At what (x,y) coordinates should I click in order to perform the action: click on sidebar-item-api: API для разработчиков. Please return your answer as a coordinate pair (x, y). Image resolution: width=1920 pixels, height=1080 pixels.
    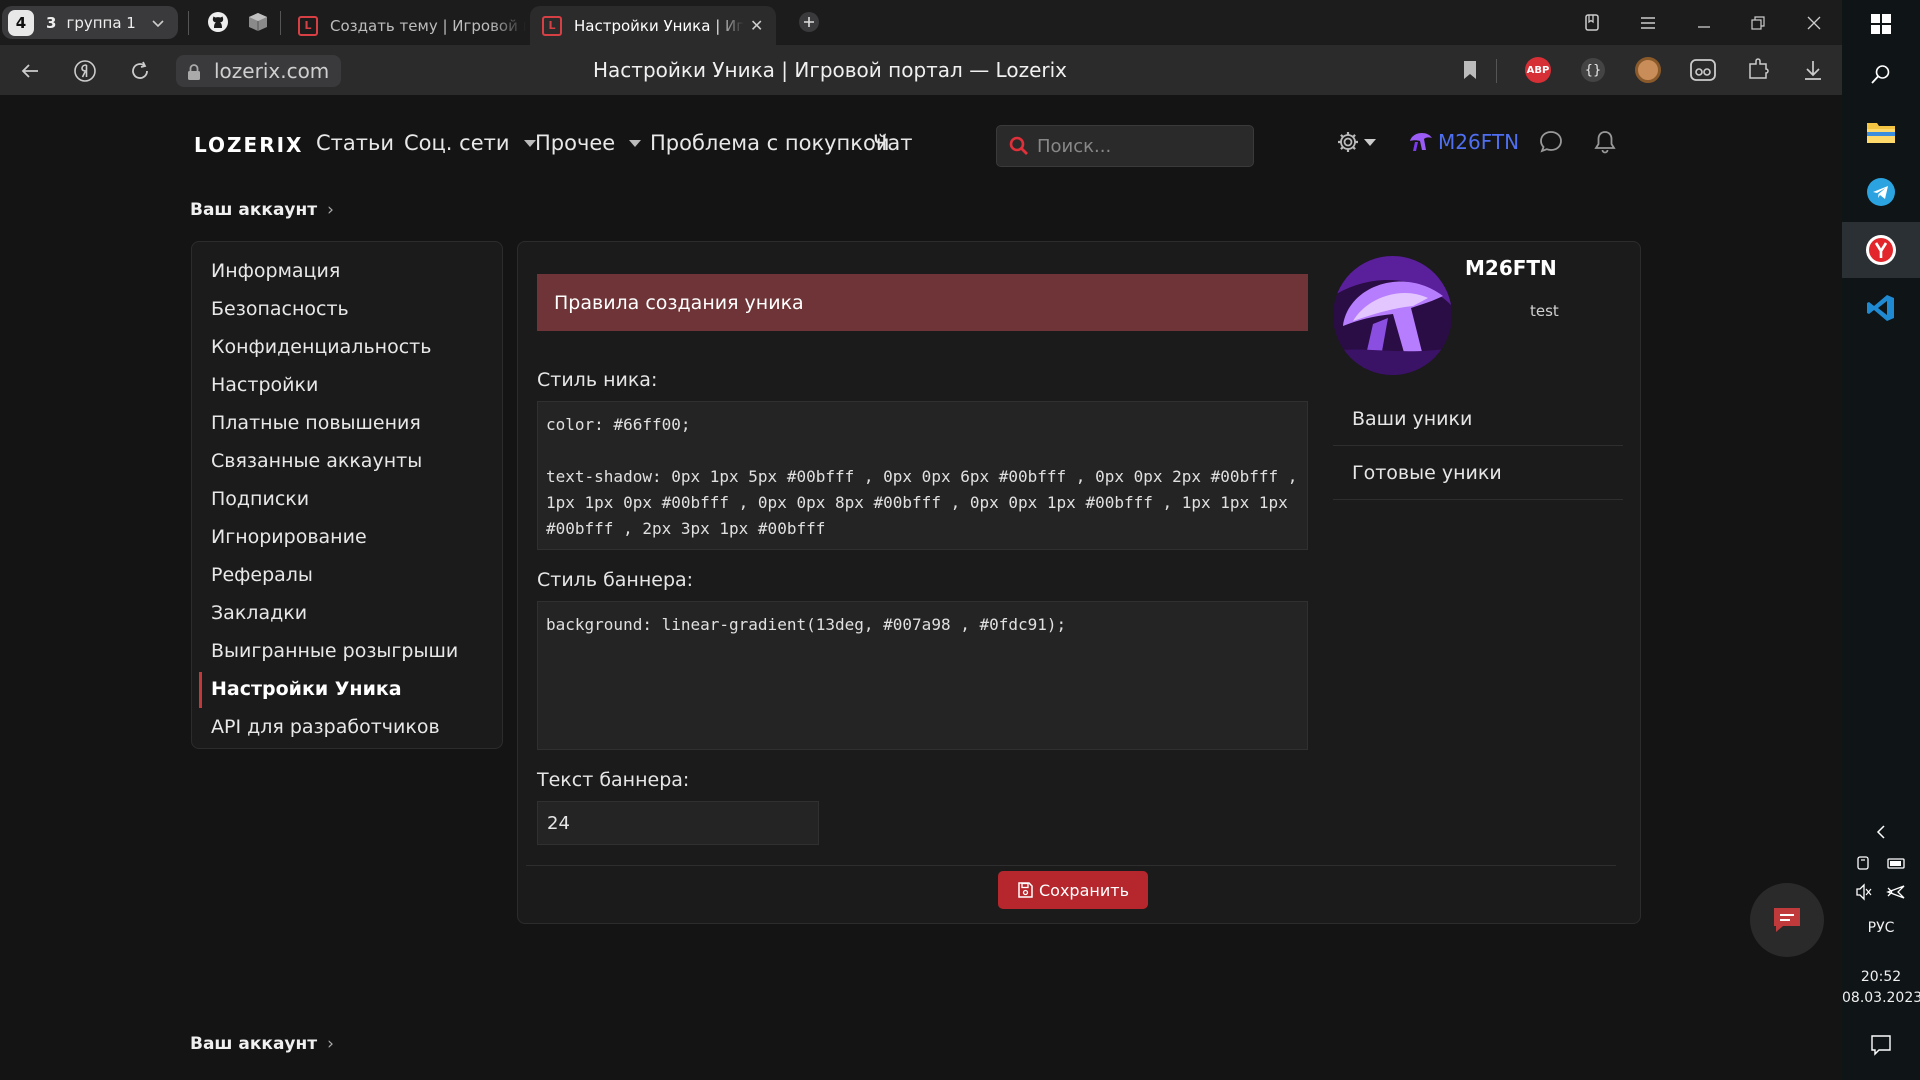
    Looking at the image, I should click on (347, 727).